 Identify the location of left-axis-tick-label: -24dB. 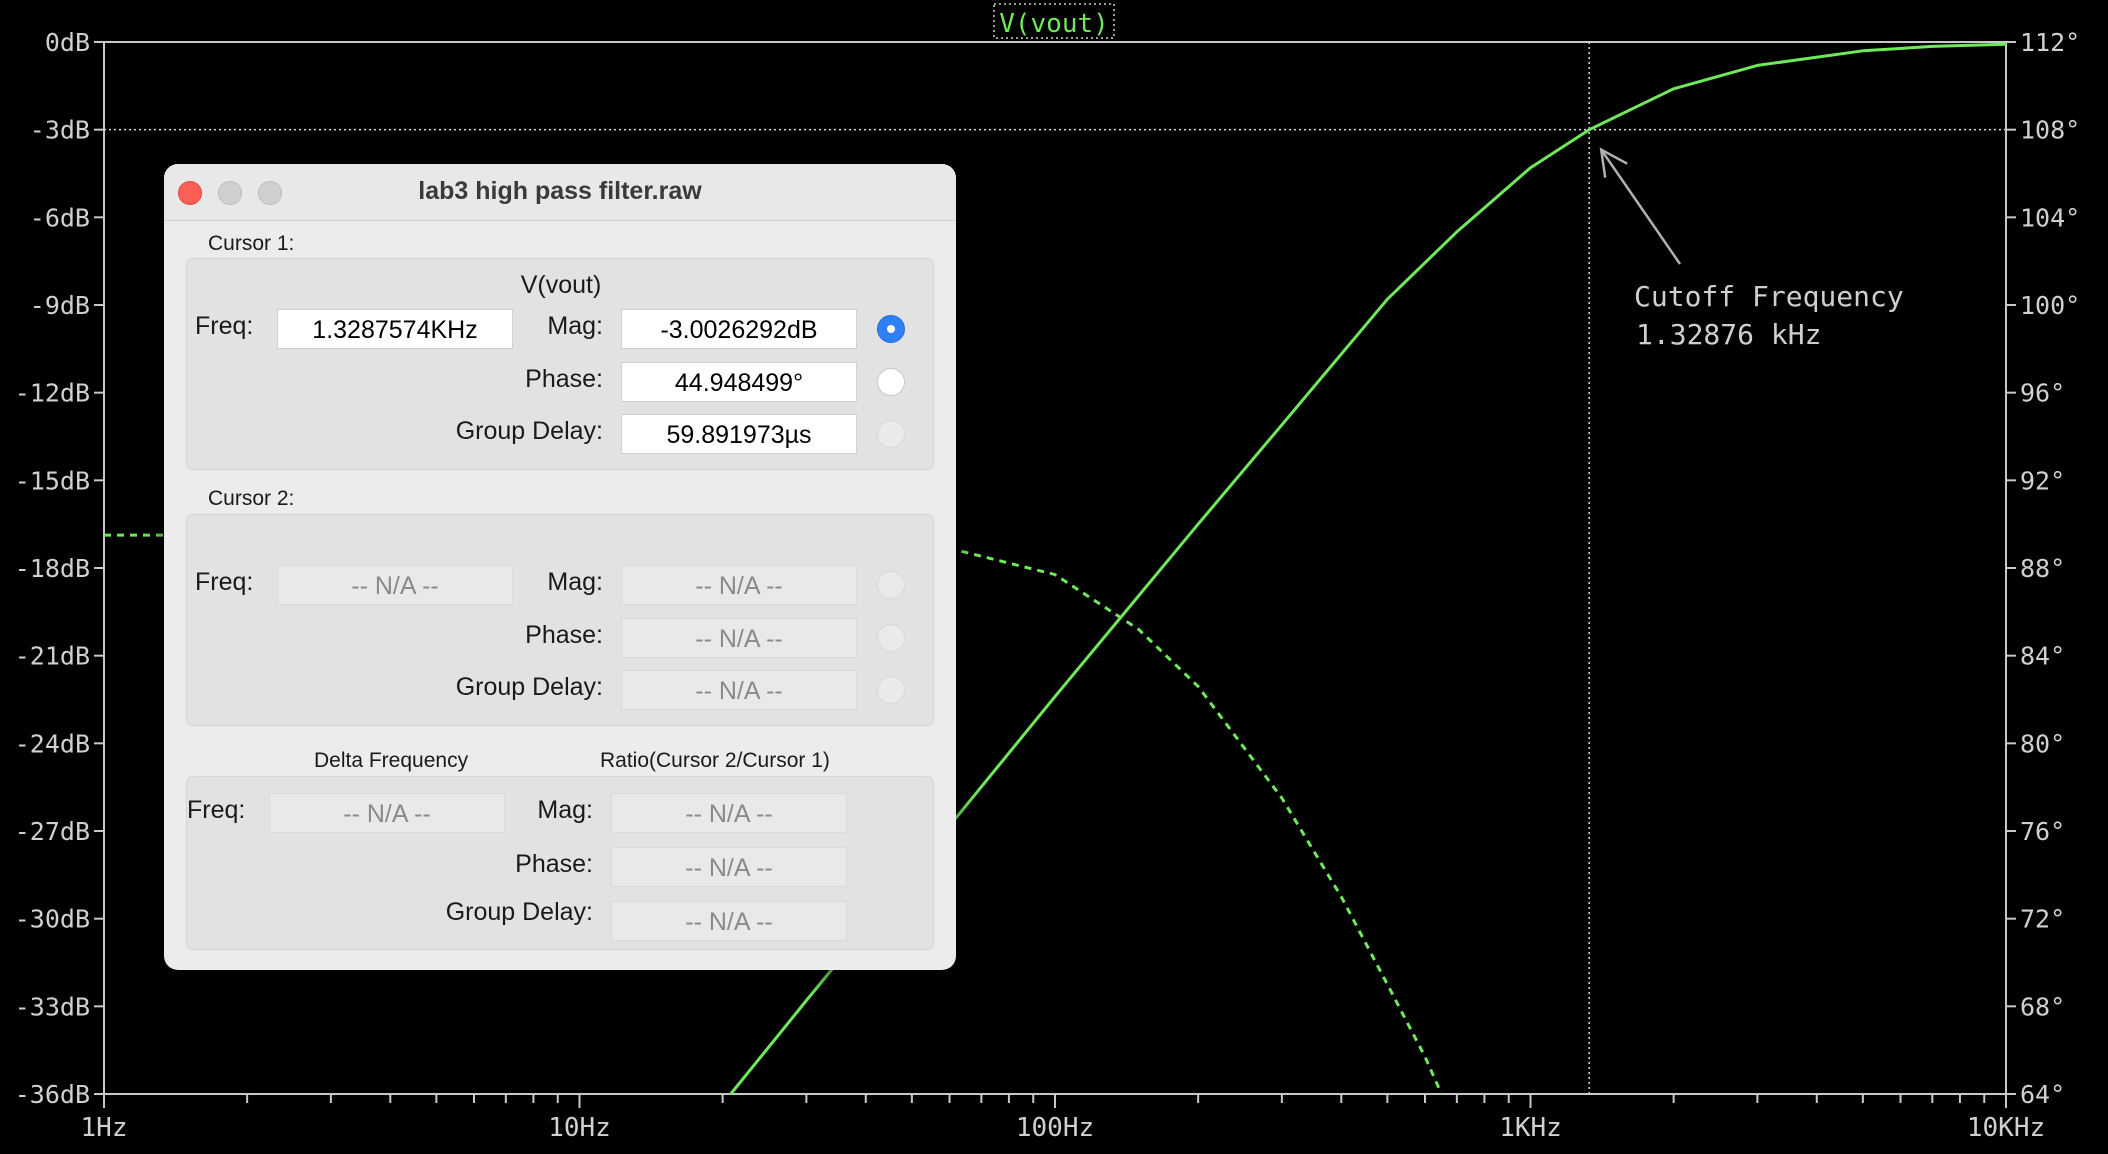
(52, 743).